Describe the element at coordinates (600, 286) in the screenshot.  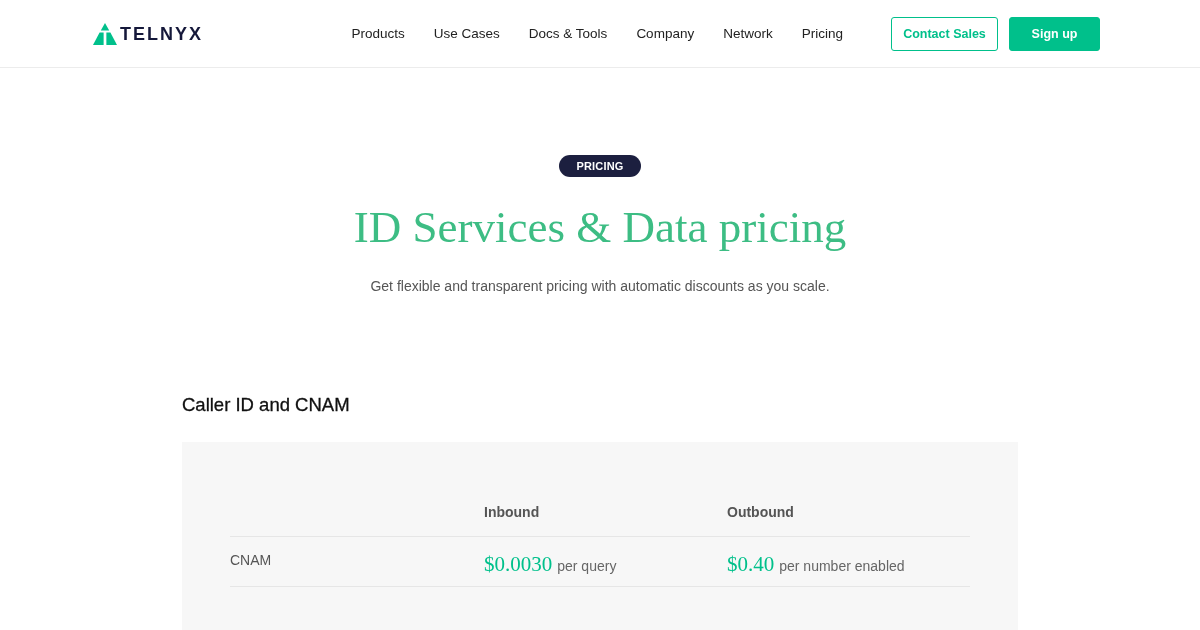
I see `page-subtitle: Get flexible and transparent pricing with automatic discounts as you scale.` at that location.